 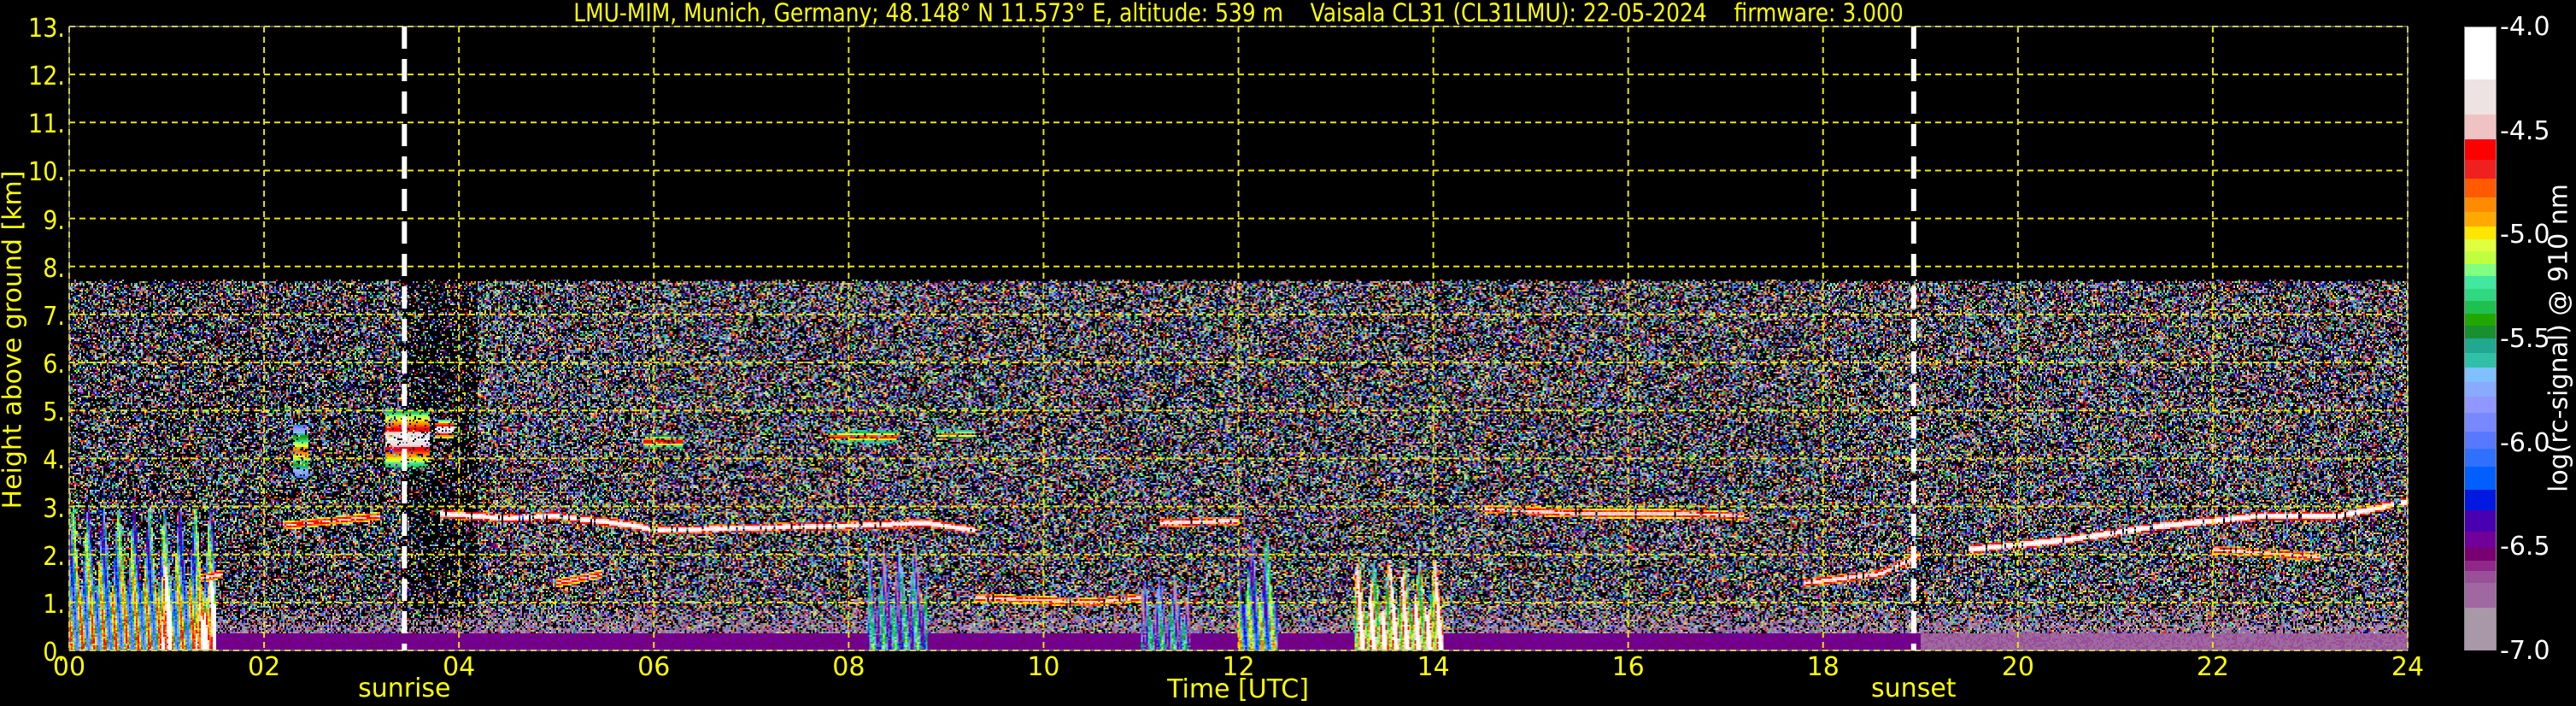 What do you see at coordinates (2525, 130) in the screenshot?
I see `colorbar-tick-label: -4.5` at bounding box center [2525, 130].